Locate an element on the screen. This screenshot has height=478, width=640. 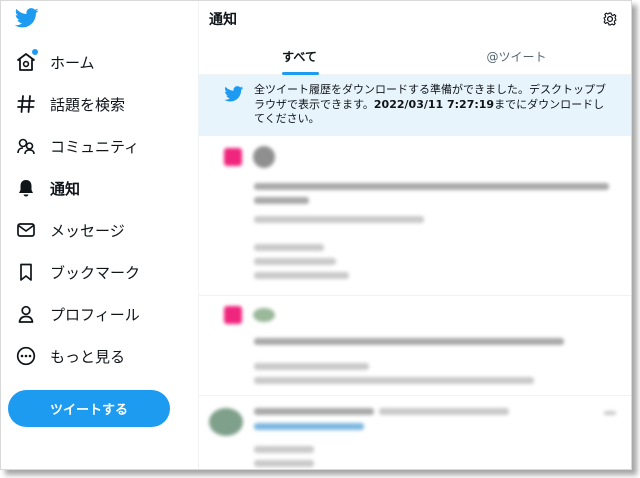
sidebar-item-label: もっと見る is located at coordinates (88, 356).